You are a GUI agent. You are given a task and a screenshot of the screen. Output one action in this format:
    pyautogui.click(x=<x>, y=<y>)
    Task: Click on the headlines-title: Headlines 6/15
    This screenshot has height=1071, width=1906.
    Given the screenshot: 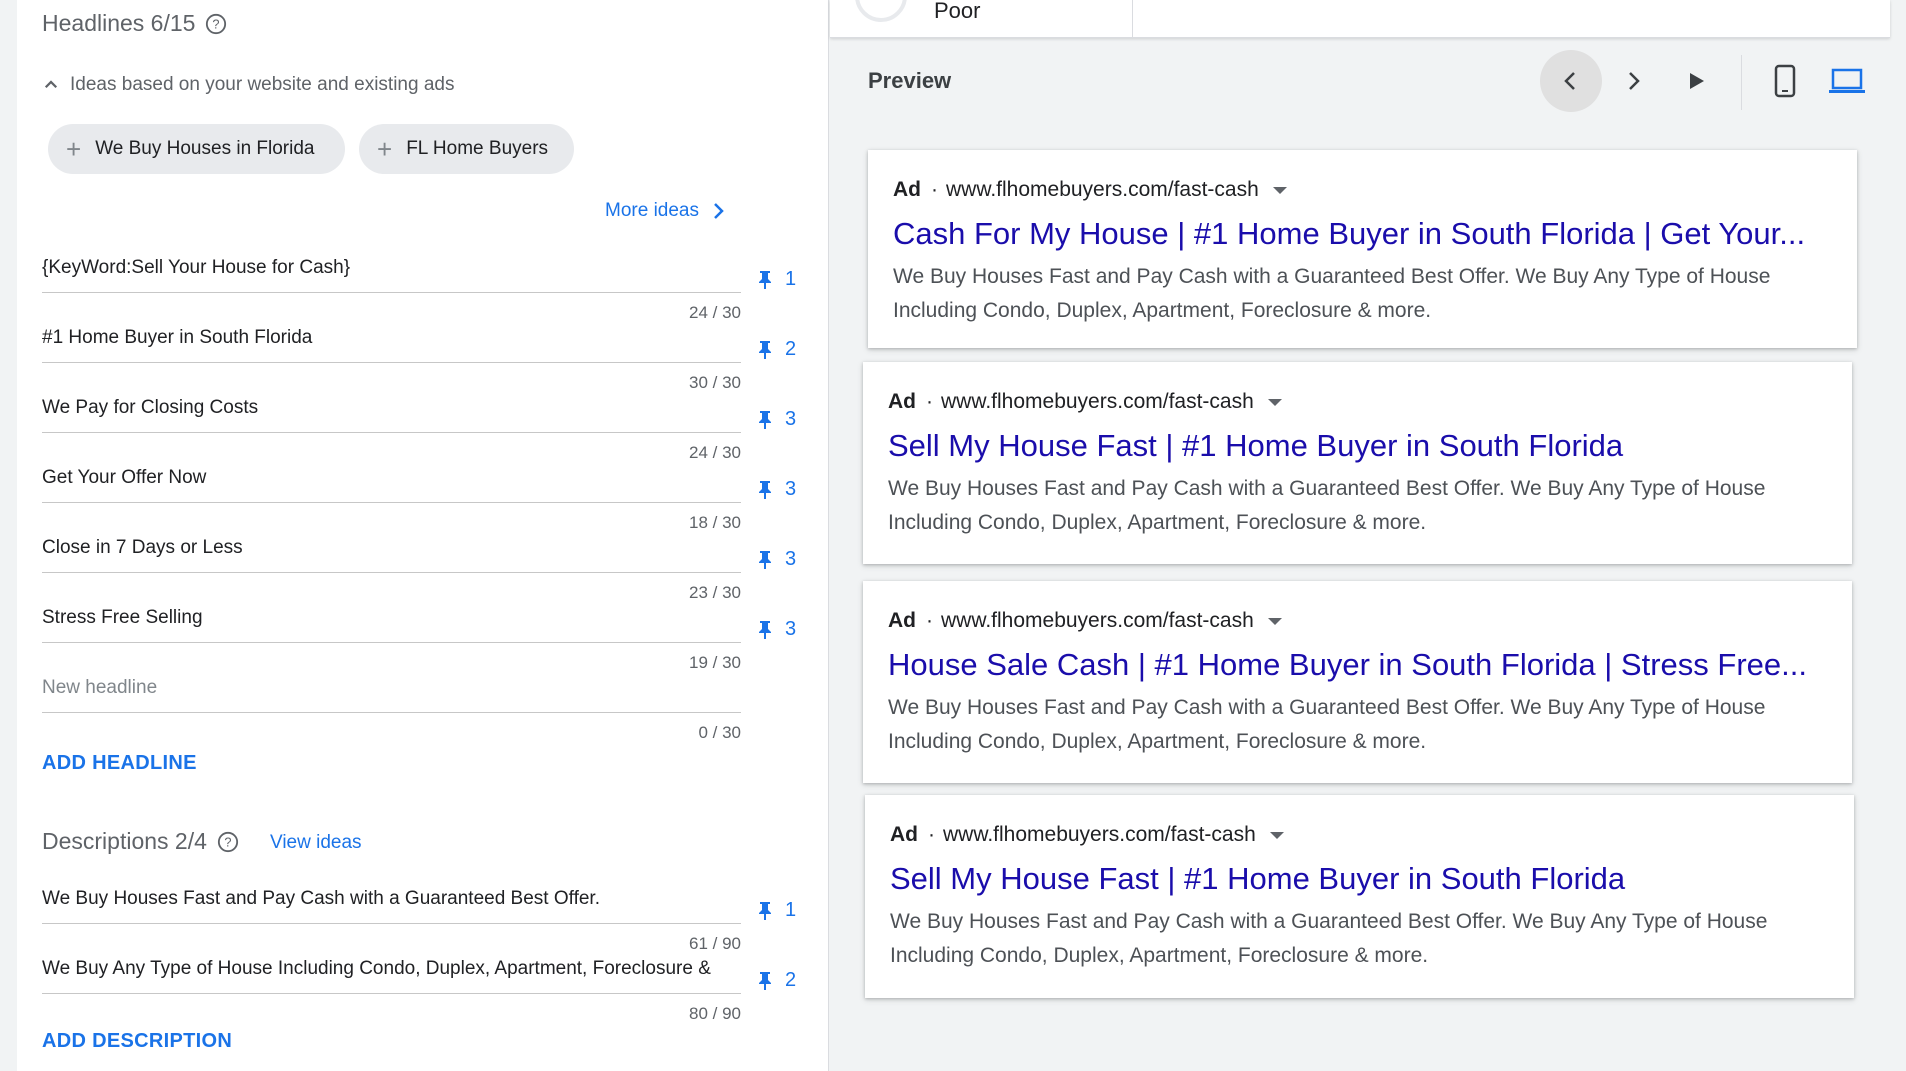 What is the action you would take?
    pyautogui.click(x=119, y=23)
    